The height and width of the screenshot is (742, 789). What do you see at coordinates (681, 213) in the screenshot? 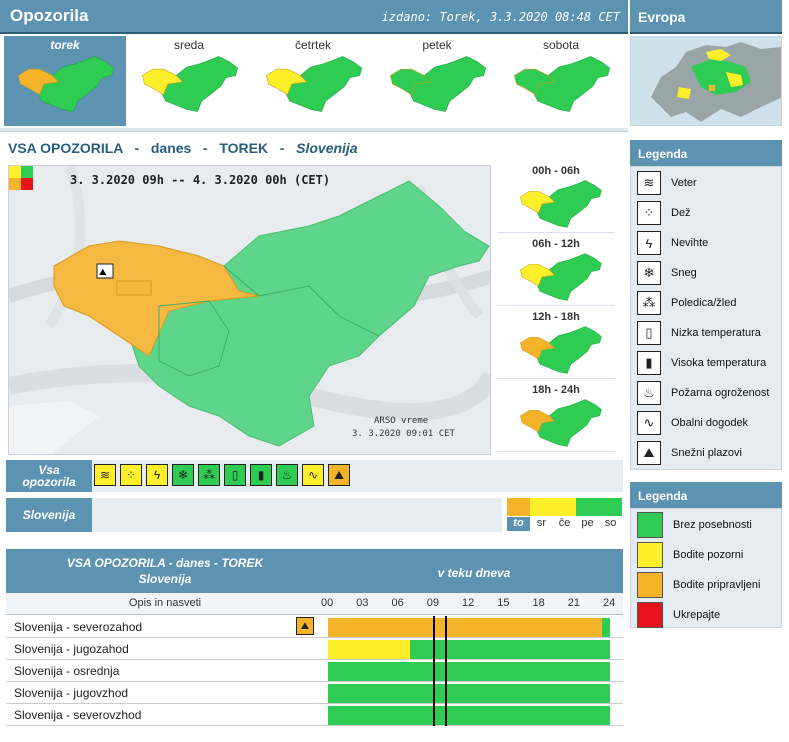
I see `legend-type-label: Dež` at bounding box center [681, 213].